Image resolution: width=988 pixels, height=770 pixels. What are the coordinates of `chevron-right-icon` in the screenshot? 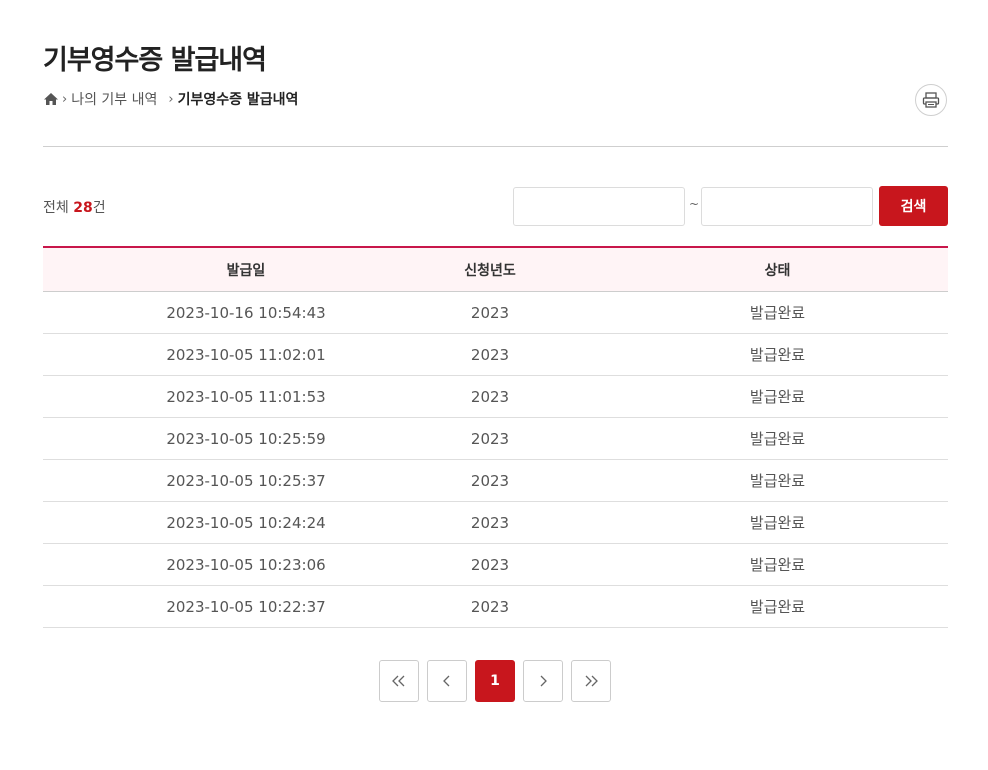 It's located at (543, 681).